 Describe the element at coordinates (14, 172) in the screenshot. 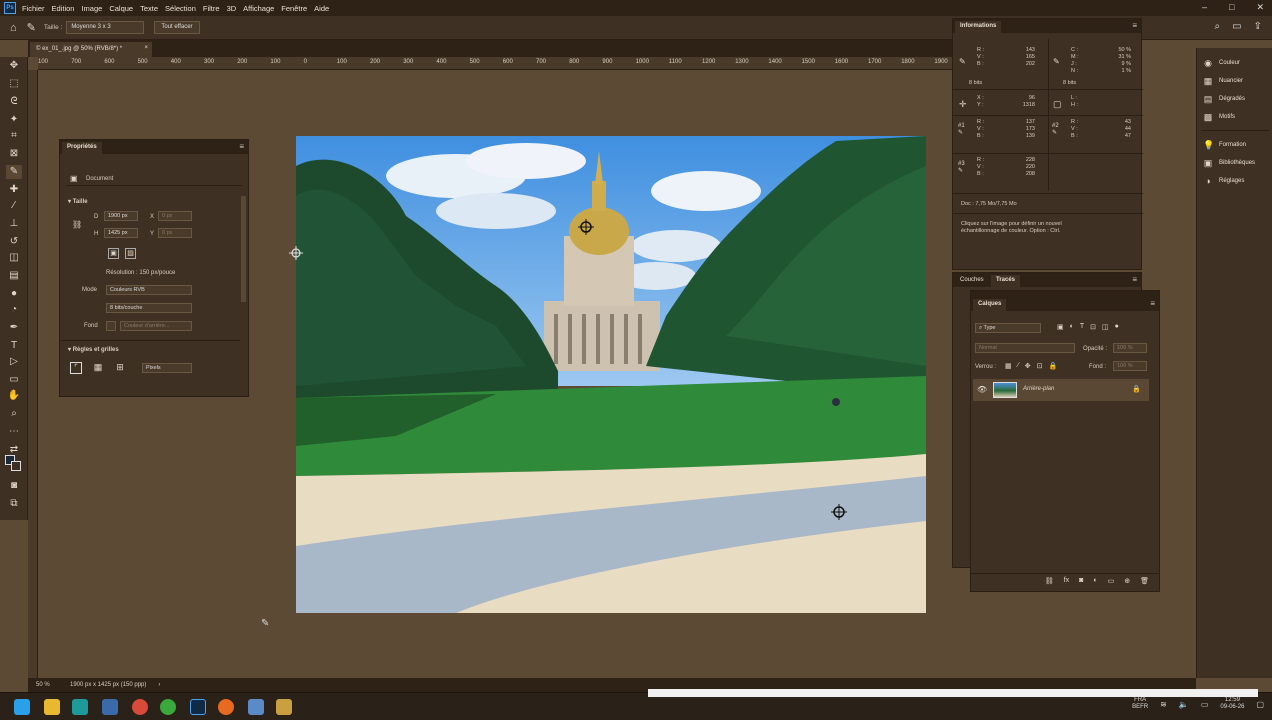

I see `eyedropper-tool-icon: ✎` at that location.